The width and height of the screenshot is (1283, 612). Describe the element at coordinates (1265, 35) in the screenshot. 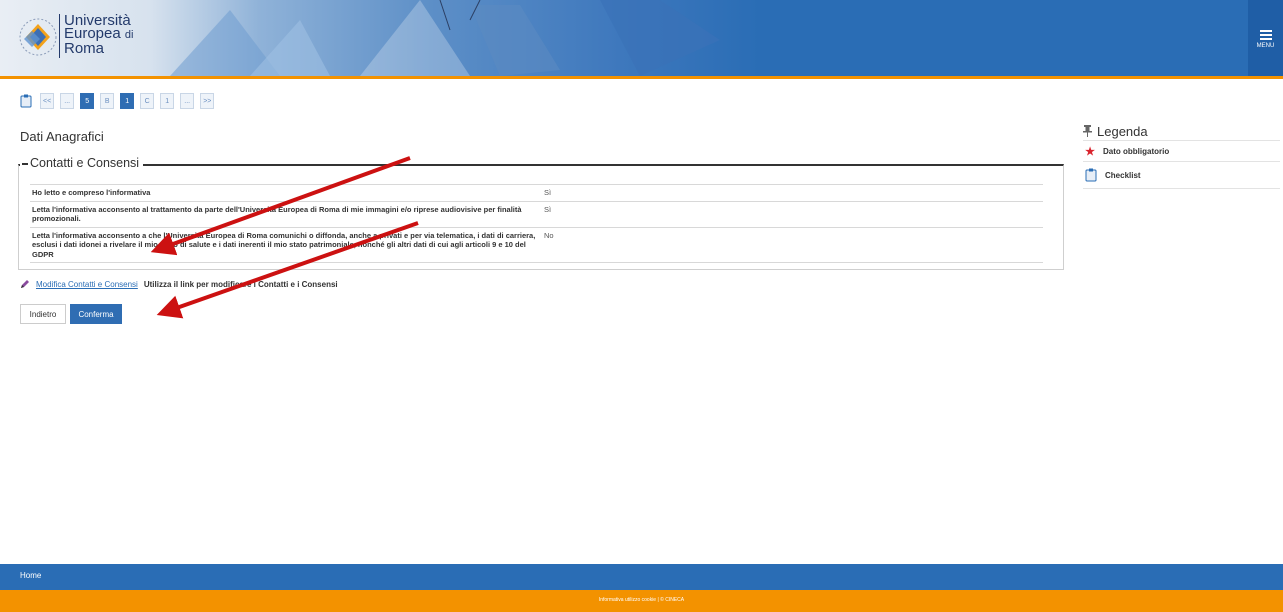

I see `hamburger-icon` at that location.